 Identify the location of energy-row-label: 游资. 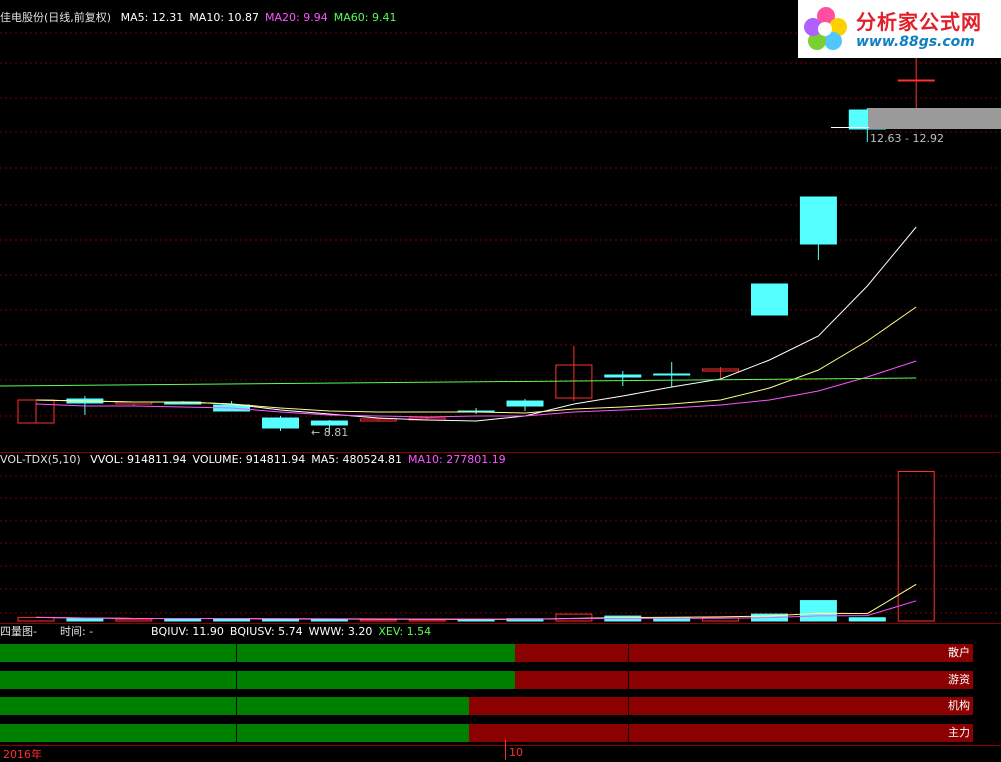
(959, 680).